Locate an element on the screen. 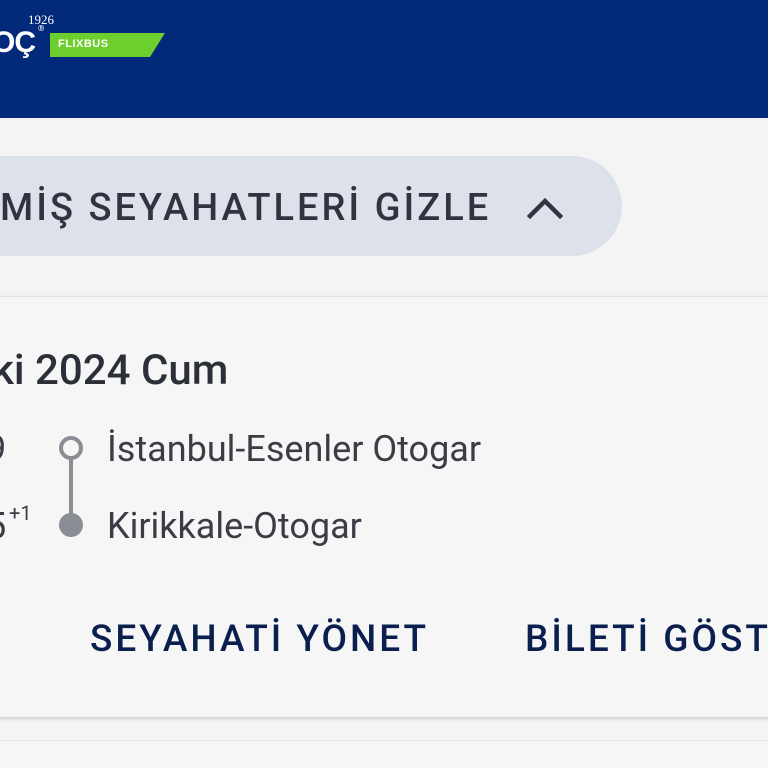 The image size is (768, 768). arrival-time: 5 is located at coordinates (3, 526).